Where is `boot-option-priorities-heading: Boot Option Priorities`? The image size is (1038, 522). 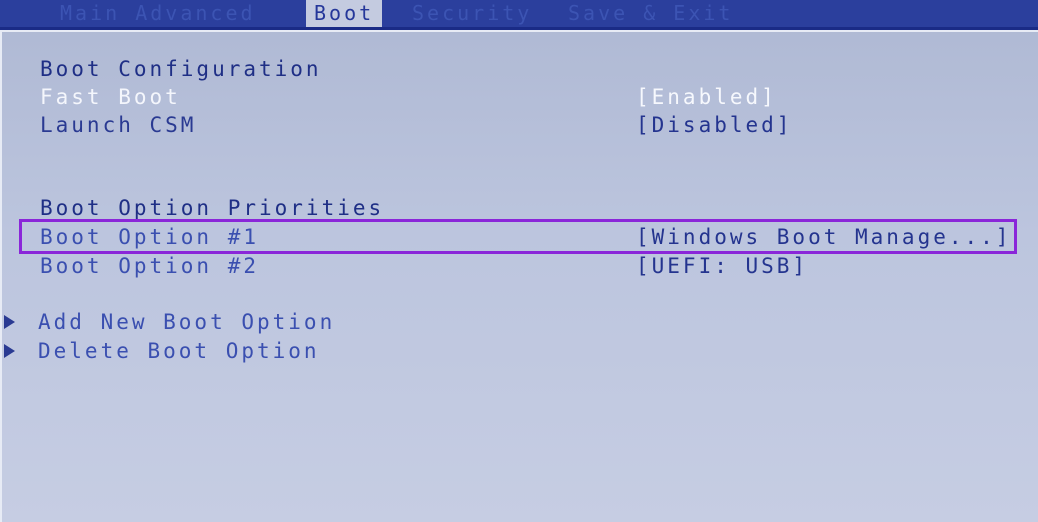
boot-option-priorities-heading: Boot Option Priorities is located at coordinates (212, 208).